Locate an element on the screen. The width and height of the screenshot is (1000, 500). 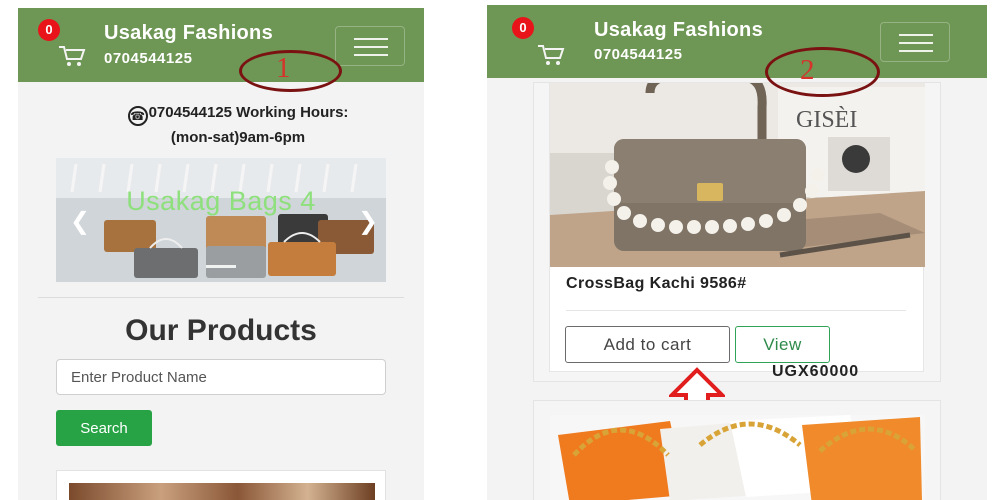
product-name: CrossBag Kachi 9586# is located at coordinates (656, 284).